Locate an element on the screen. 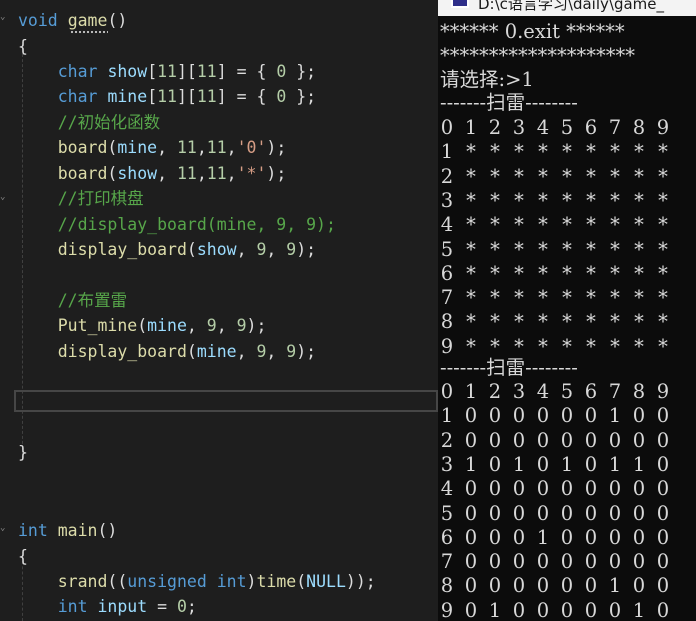  code-line: int input = 0; is located at coordinates (107, 606).